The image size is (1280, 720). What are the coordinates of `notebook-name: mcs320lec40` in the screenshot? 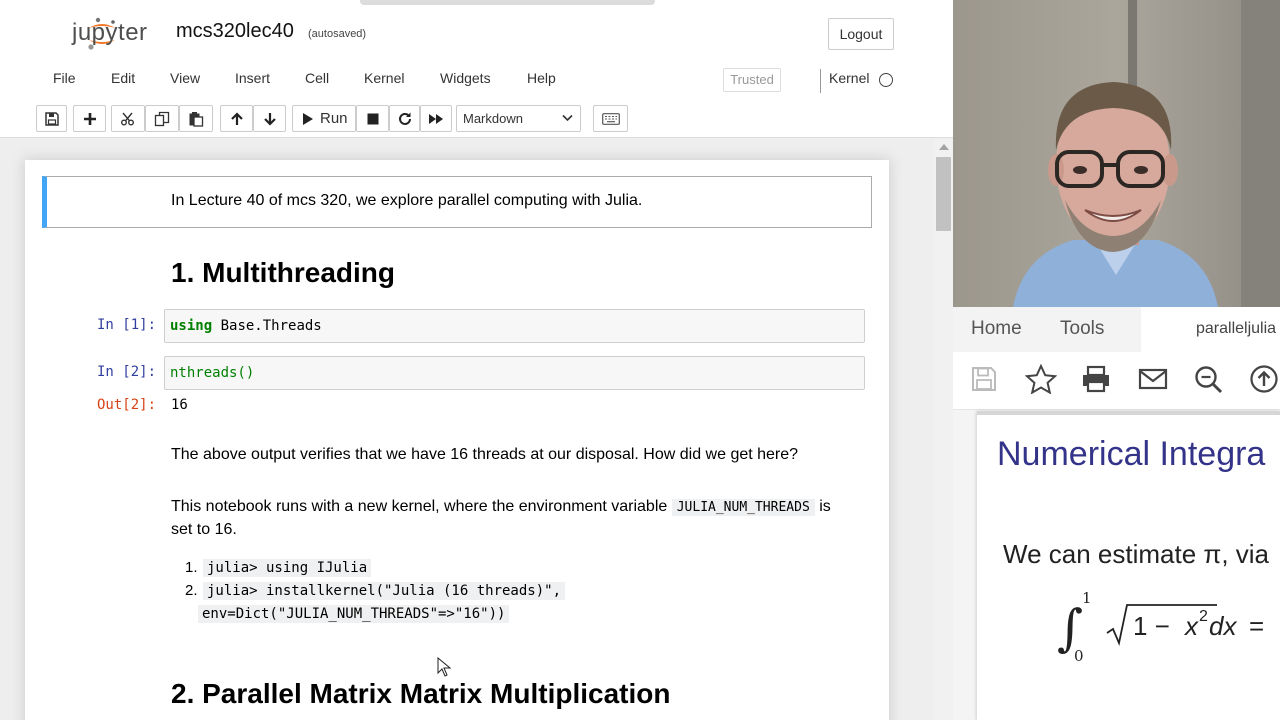 It's located at (235, 31).